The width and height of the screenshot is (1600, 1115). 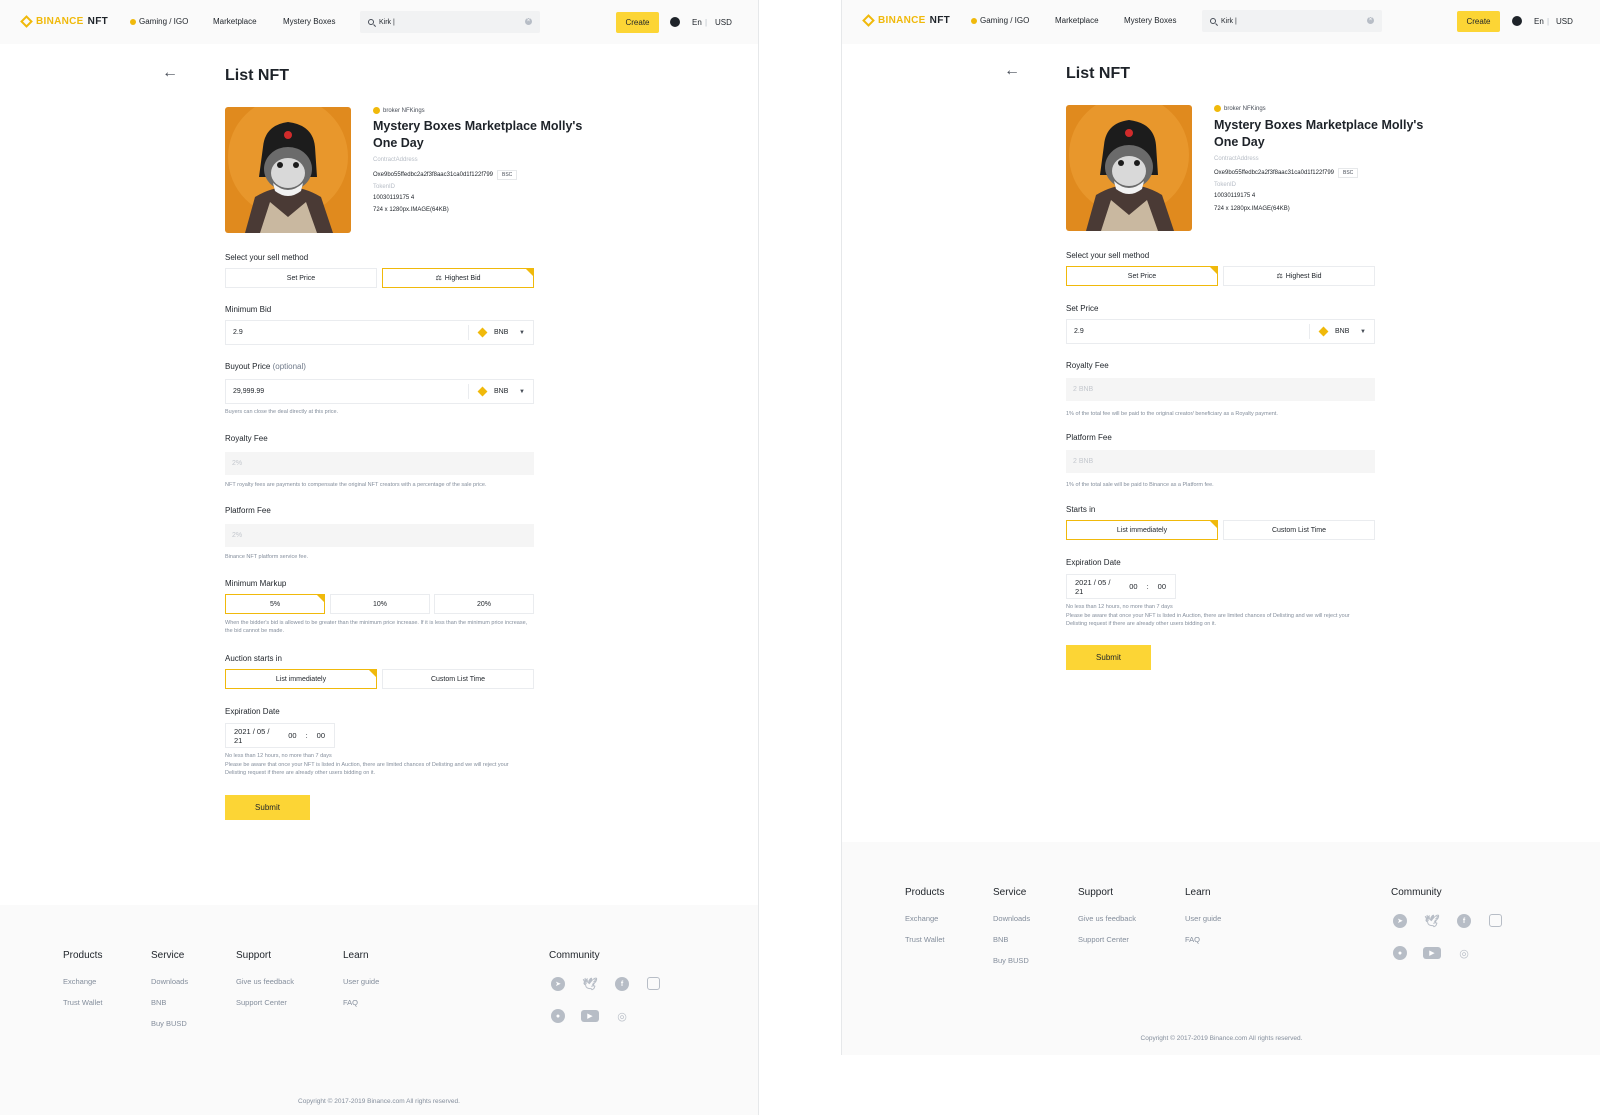 I want to click on auction-icon: ⚖, so click(x=1279, y=276).